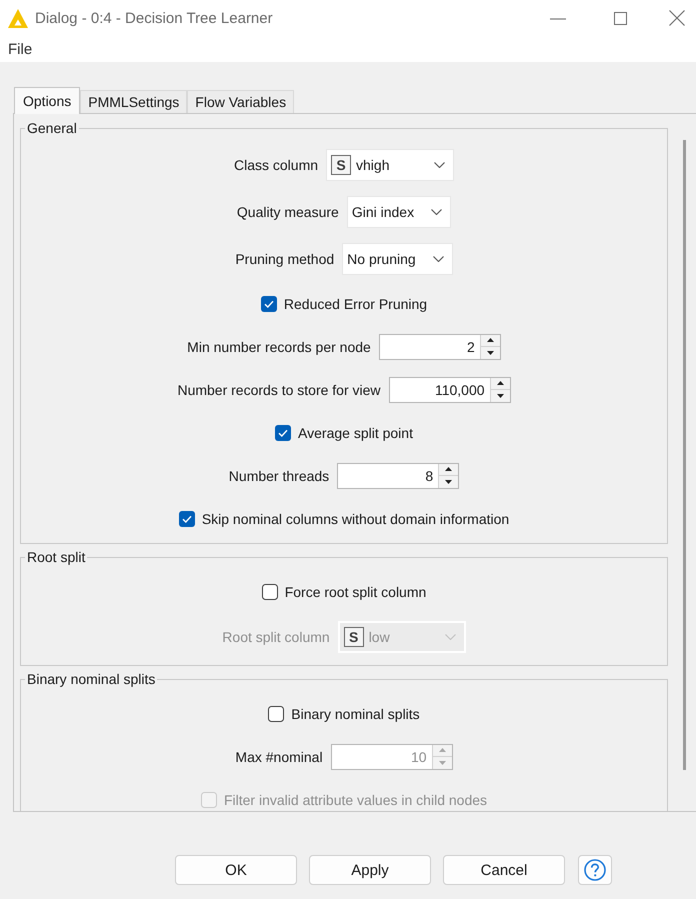 The image size is (696, 899). What do you see at coordinates (287, 212) in the screenshot?
I see `field-label: Quality measure` at bounding box center [287, 212].